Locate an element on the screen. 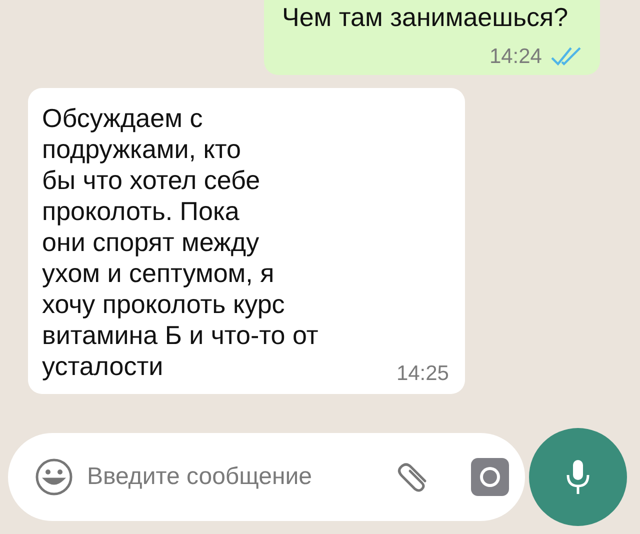 Image resolution: width=640 pixels, height=534 pixels. camera-icon is located at coordinates (490, 477).